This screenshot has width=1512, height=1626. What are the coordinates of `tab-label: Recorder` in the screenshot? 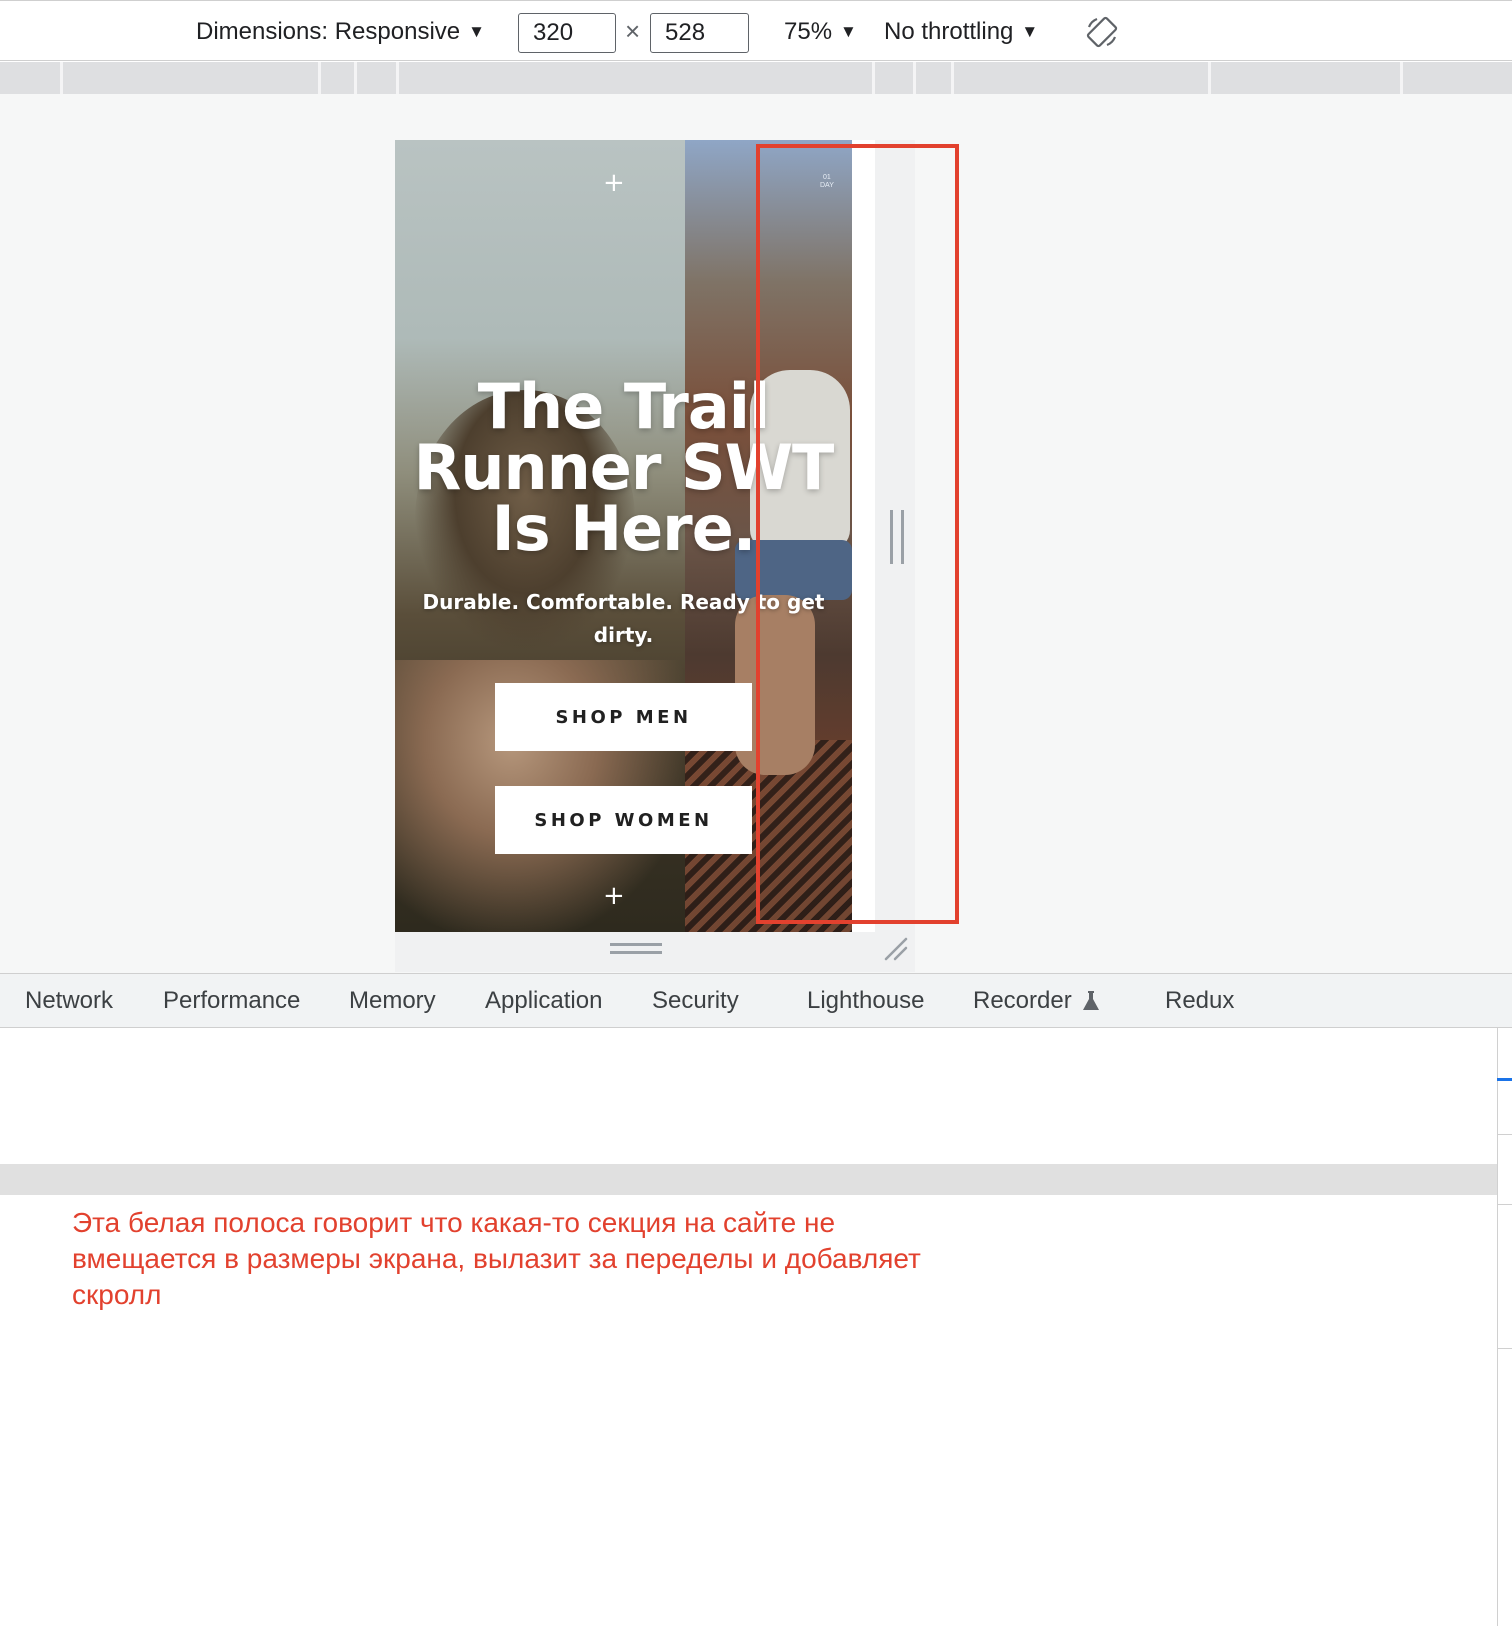 It's located at (1022, 1000).